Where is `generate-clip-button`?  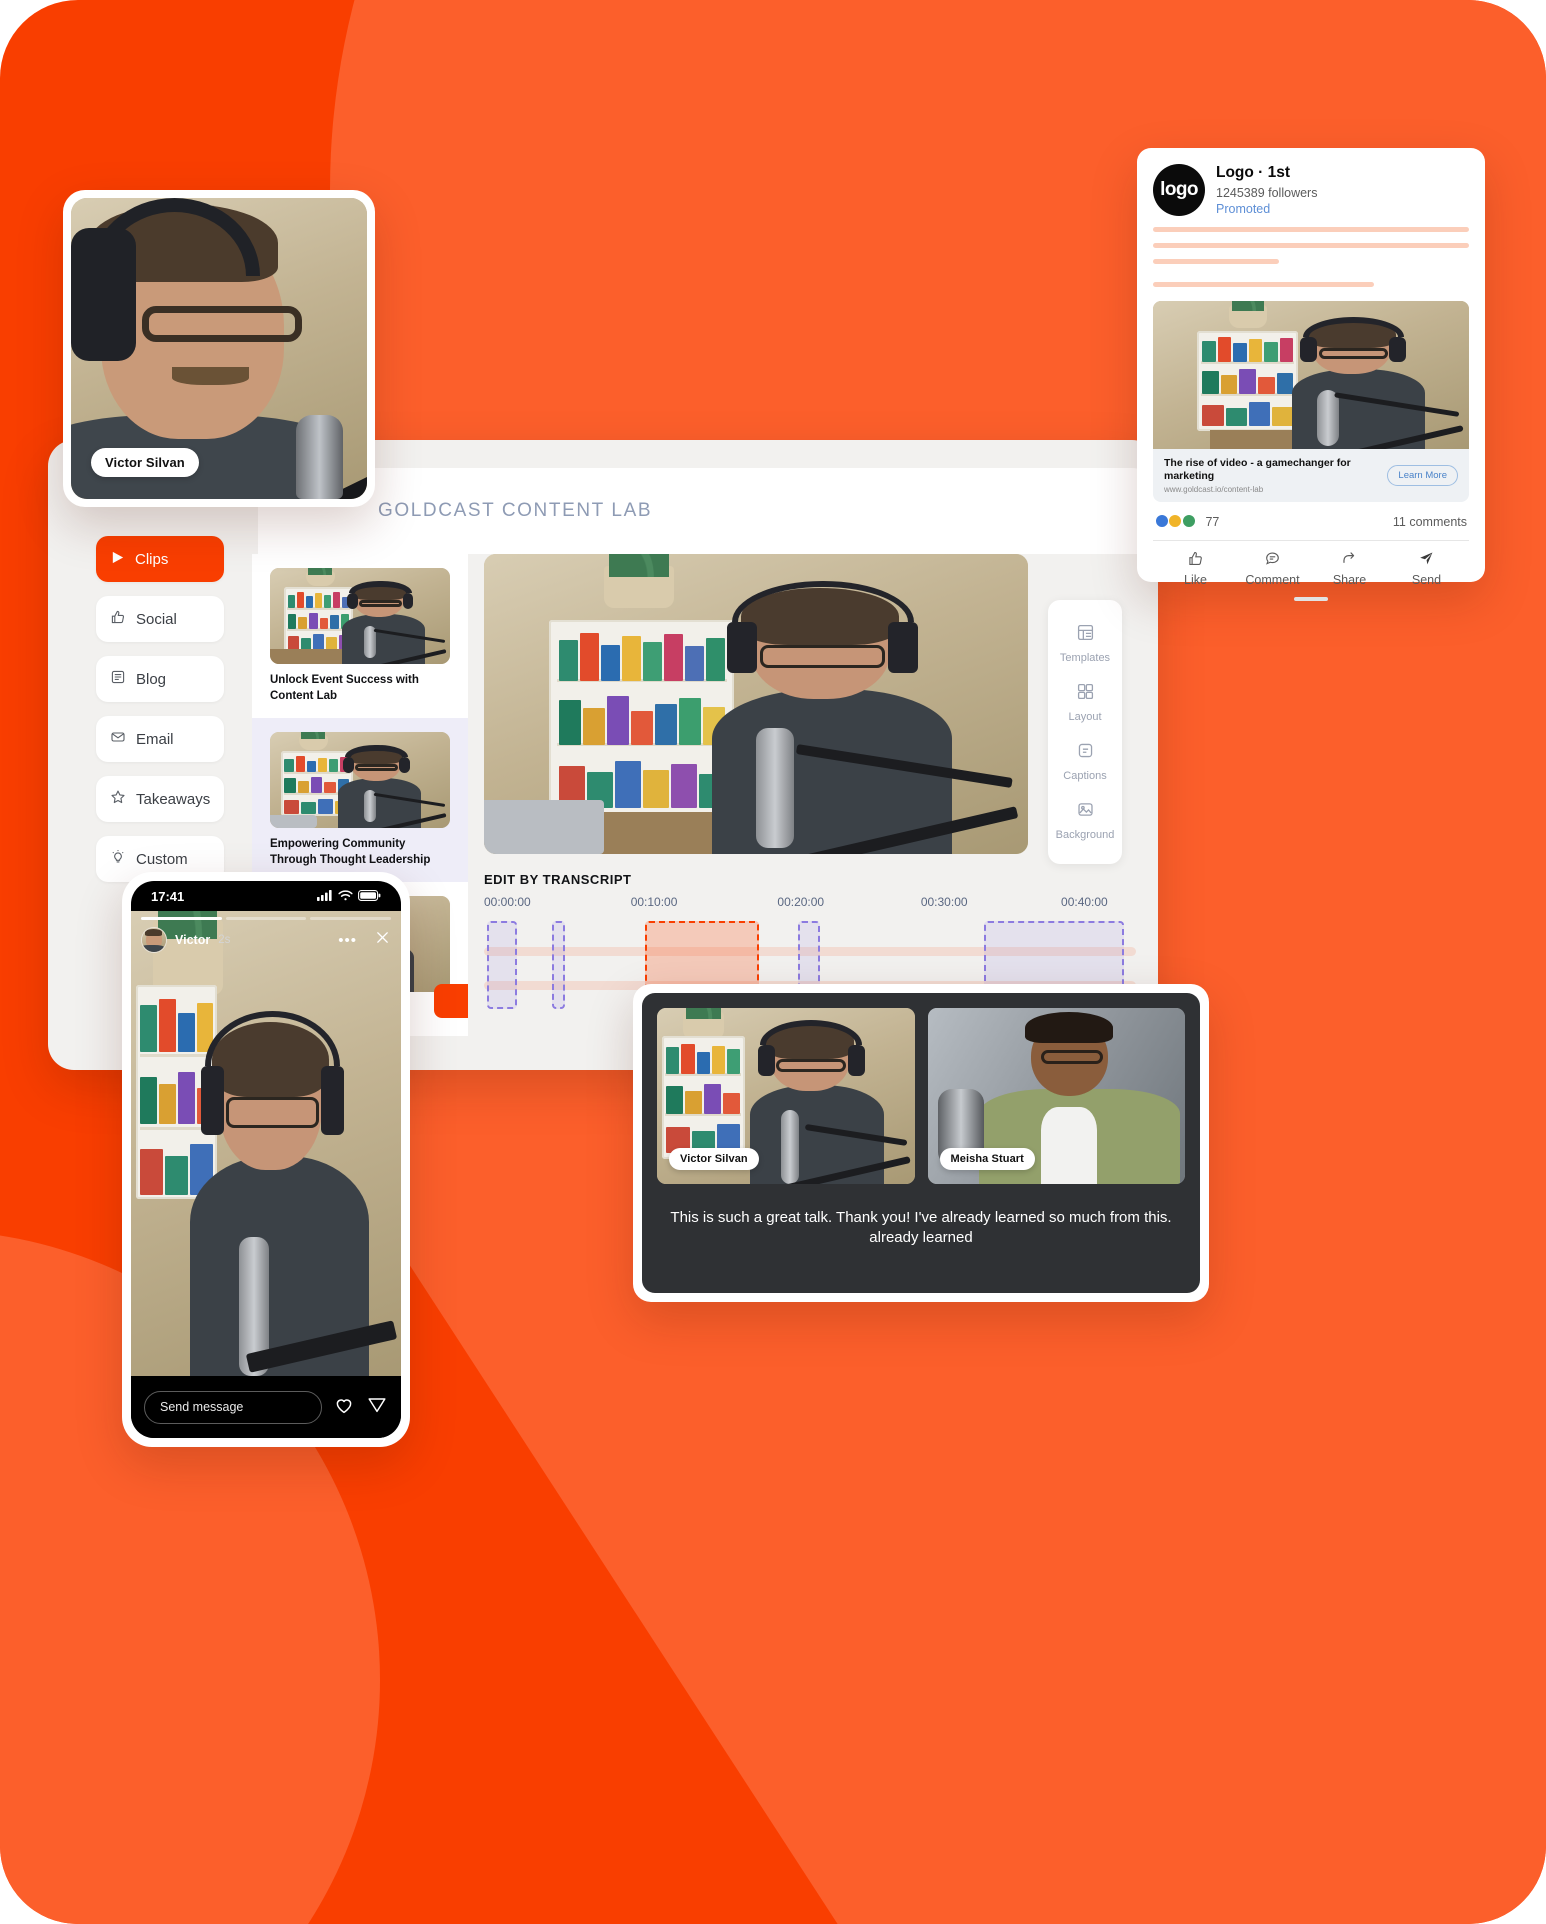 generate-clip-button is located at coordinates (451, 1001).